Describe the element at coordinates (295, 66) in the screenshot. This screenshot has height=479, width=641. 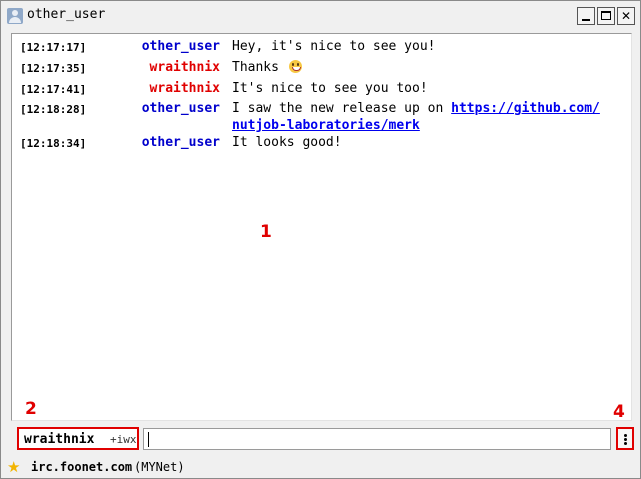
I see `grinning-face-emoji-icon` at that location.